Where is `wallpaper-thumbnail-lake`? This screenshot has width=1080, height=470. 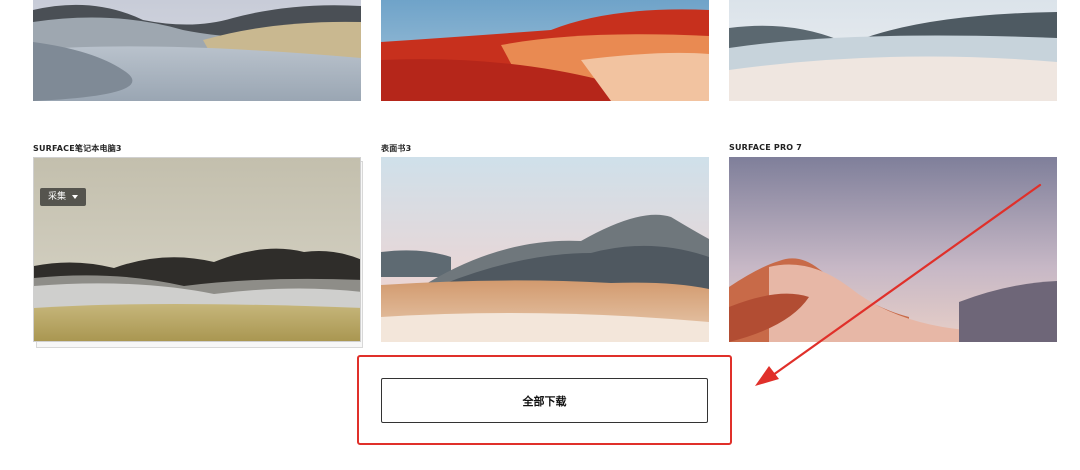
wallpaper-thumbnail-lake is located at coordinates (197, 50).